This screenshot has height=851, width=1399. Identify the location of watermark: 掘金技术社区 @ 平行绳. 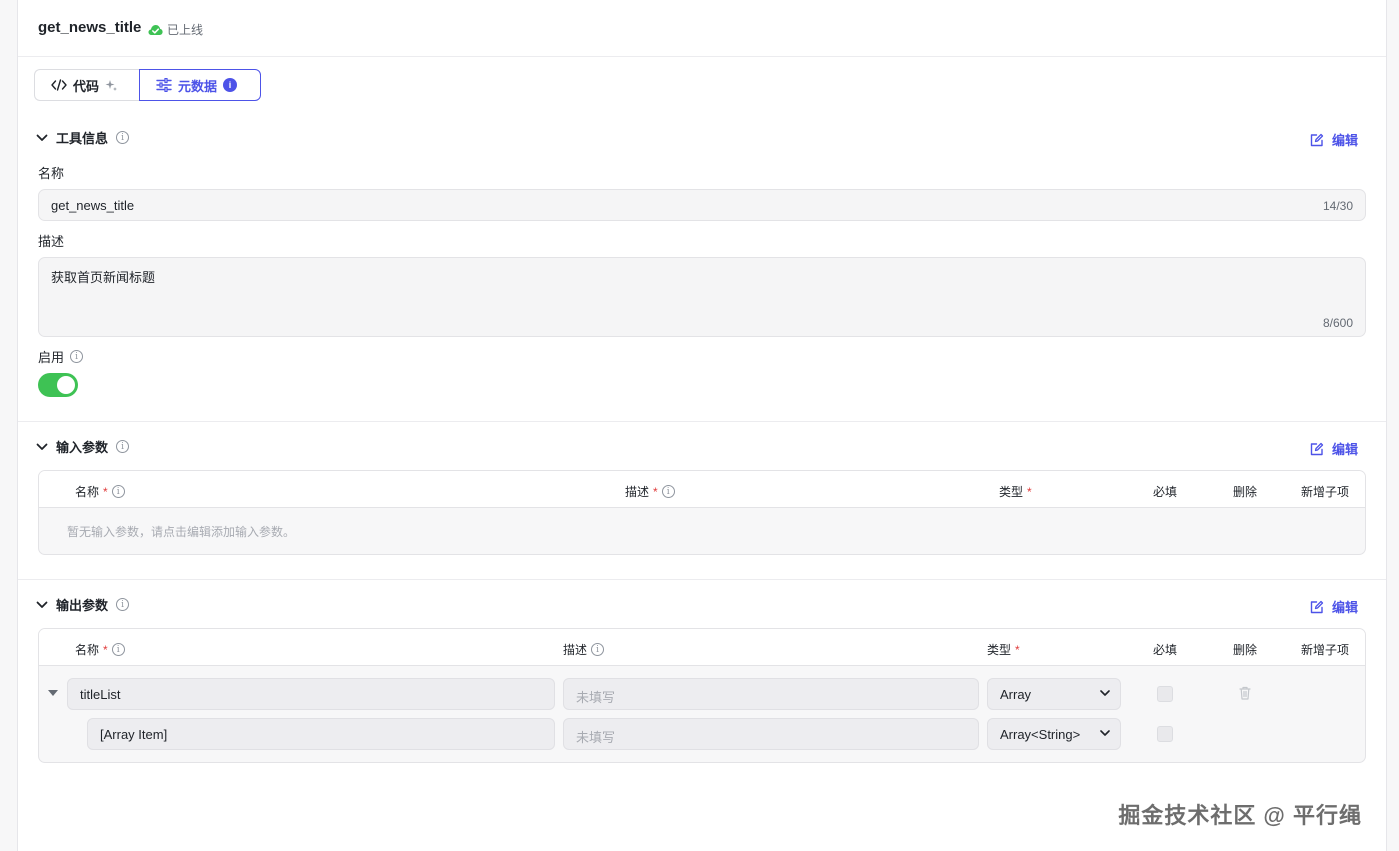
(1240, 815).